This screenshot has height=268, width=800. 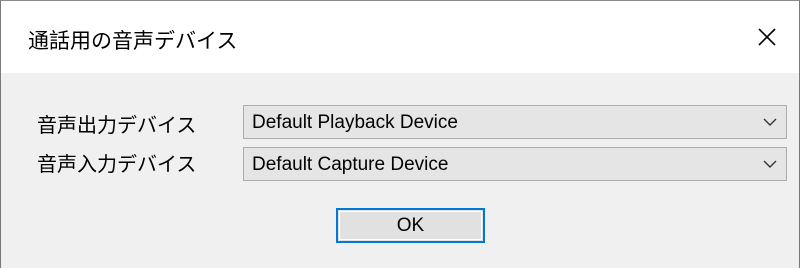 What do you see at coordinates (515, 164) in the screenshot?
I see `input-device-dropdown: Default Capture Device` at bounding box center [515, 164].